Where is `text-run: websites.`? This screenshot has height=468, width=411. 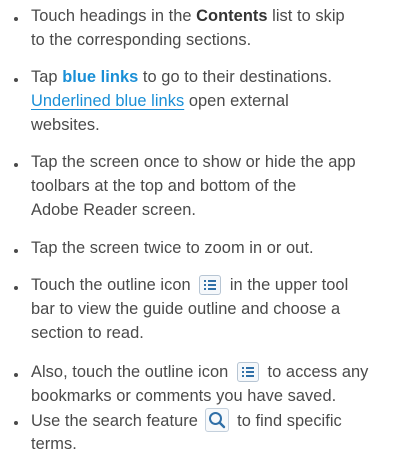
text-run: websites. is located at coordinates (65, 125).